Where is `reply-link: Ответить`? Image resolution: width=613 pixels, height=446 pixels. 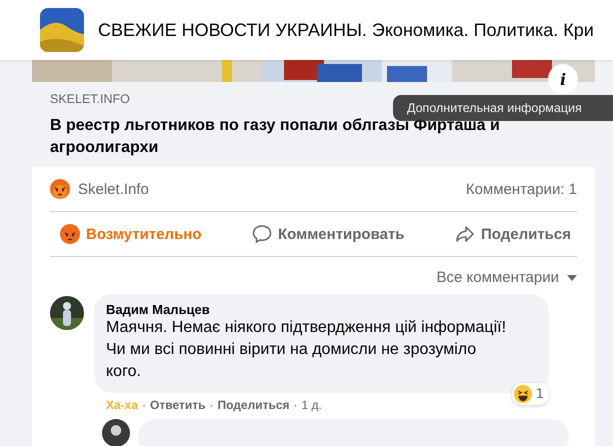 reply-link: Ответить is located at coordinates (178, 405).